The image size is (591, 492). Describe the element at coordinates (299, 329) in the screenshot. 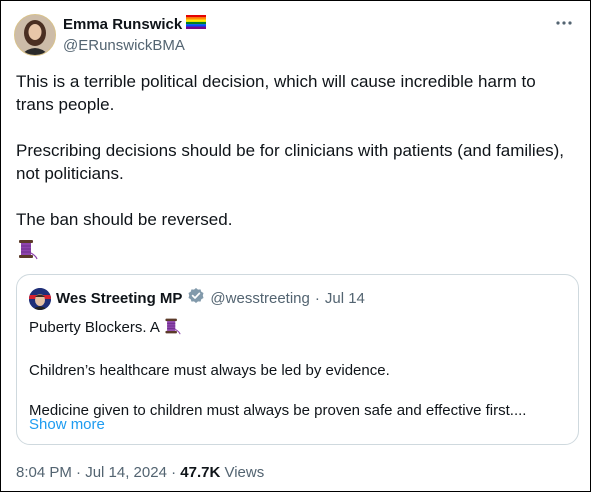

I see `quoted-line: Puberty Blockers. A` at that location.